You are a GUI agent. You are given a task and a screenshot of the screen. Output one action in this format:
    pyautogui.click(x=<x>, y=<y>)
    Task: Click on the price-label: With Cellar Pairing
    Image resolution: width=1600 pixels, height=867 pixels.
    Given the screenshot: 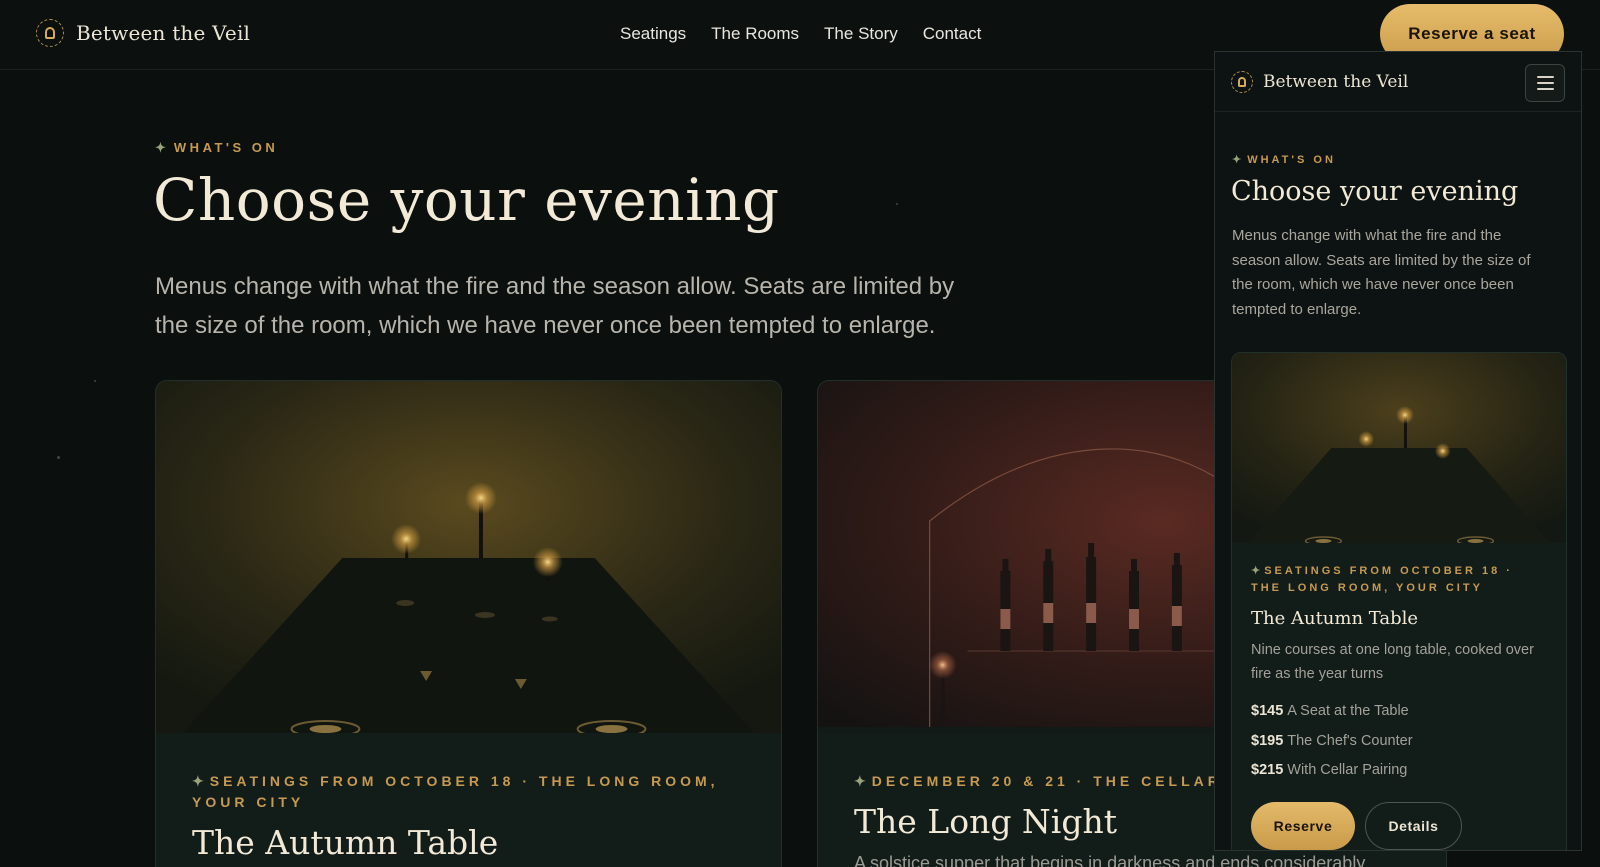 What is the action you would take?
    pyautogui.click(x=1347, y=770)
    